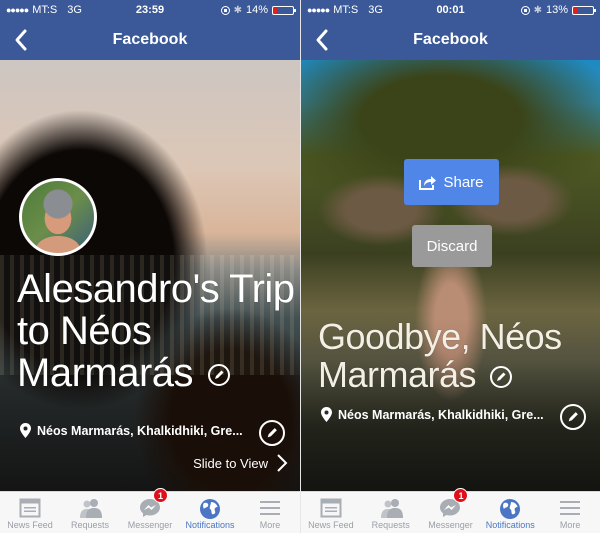 This screenshot has height=533, width=600. I want to click on discard-label: Discard, so click(452, 246).